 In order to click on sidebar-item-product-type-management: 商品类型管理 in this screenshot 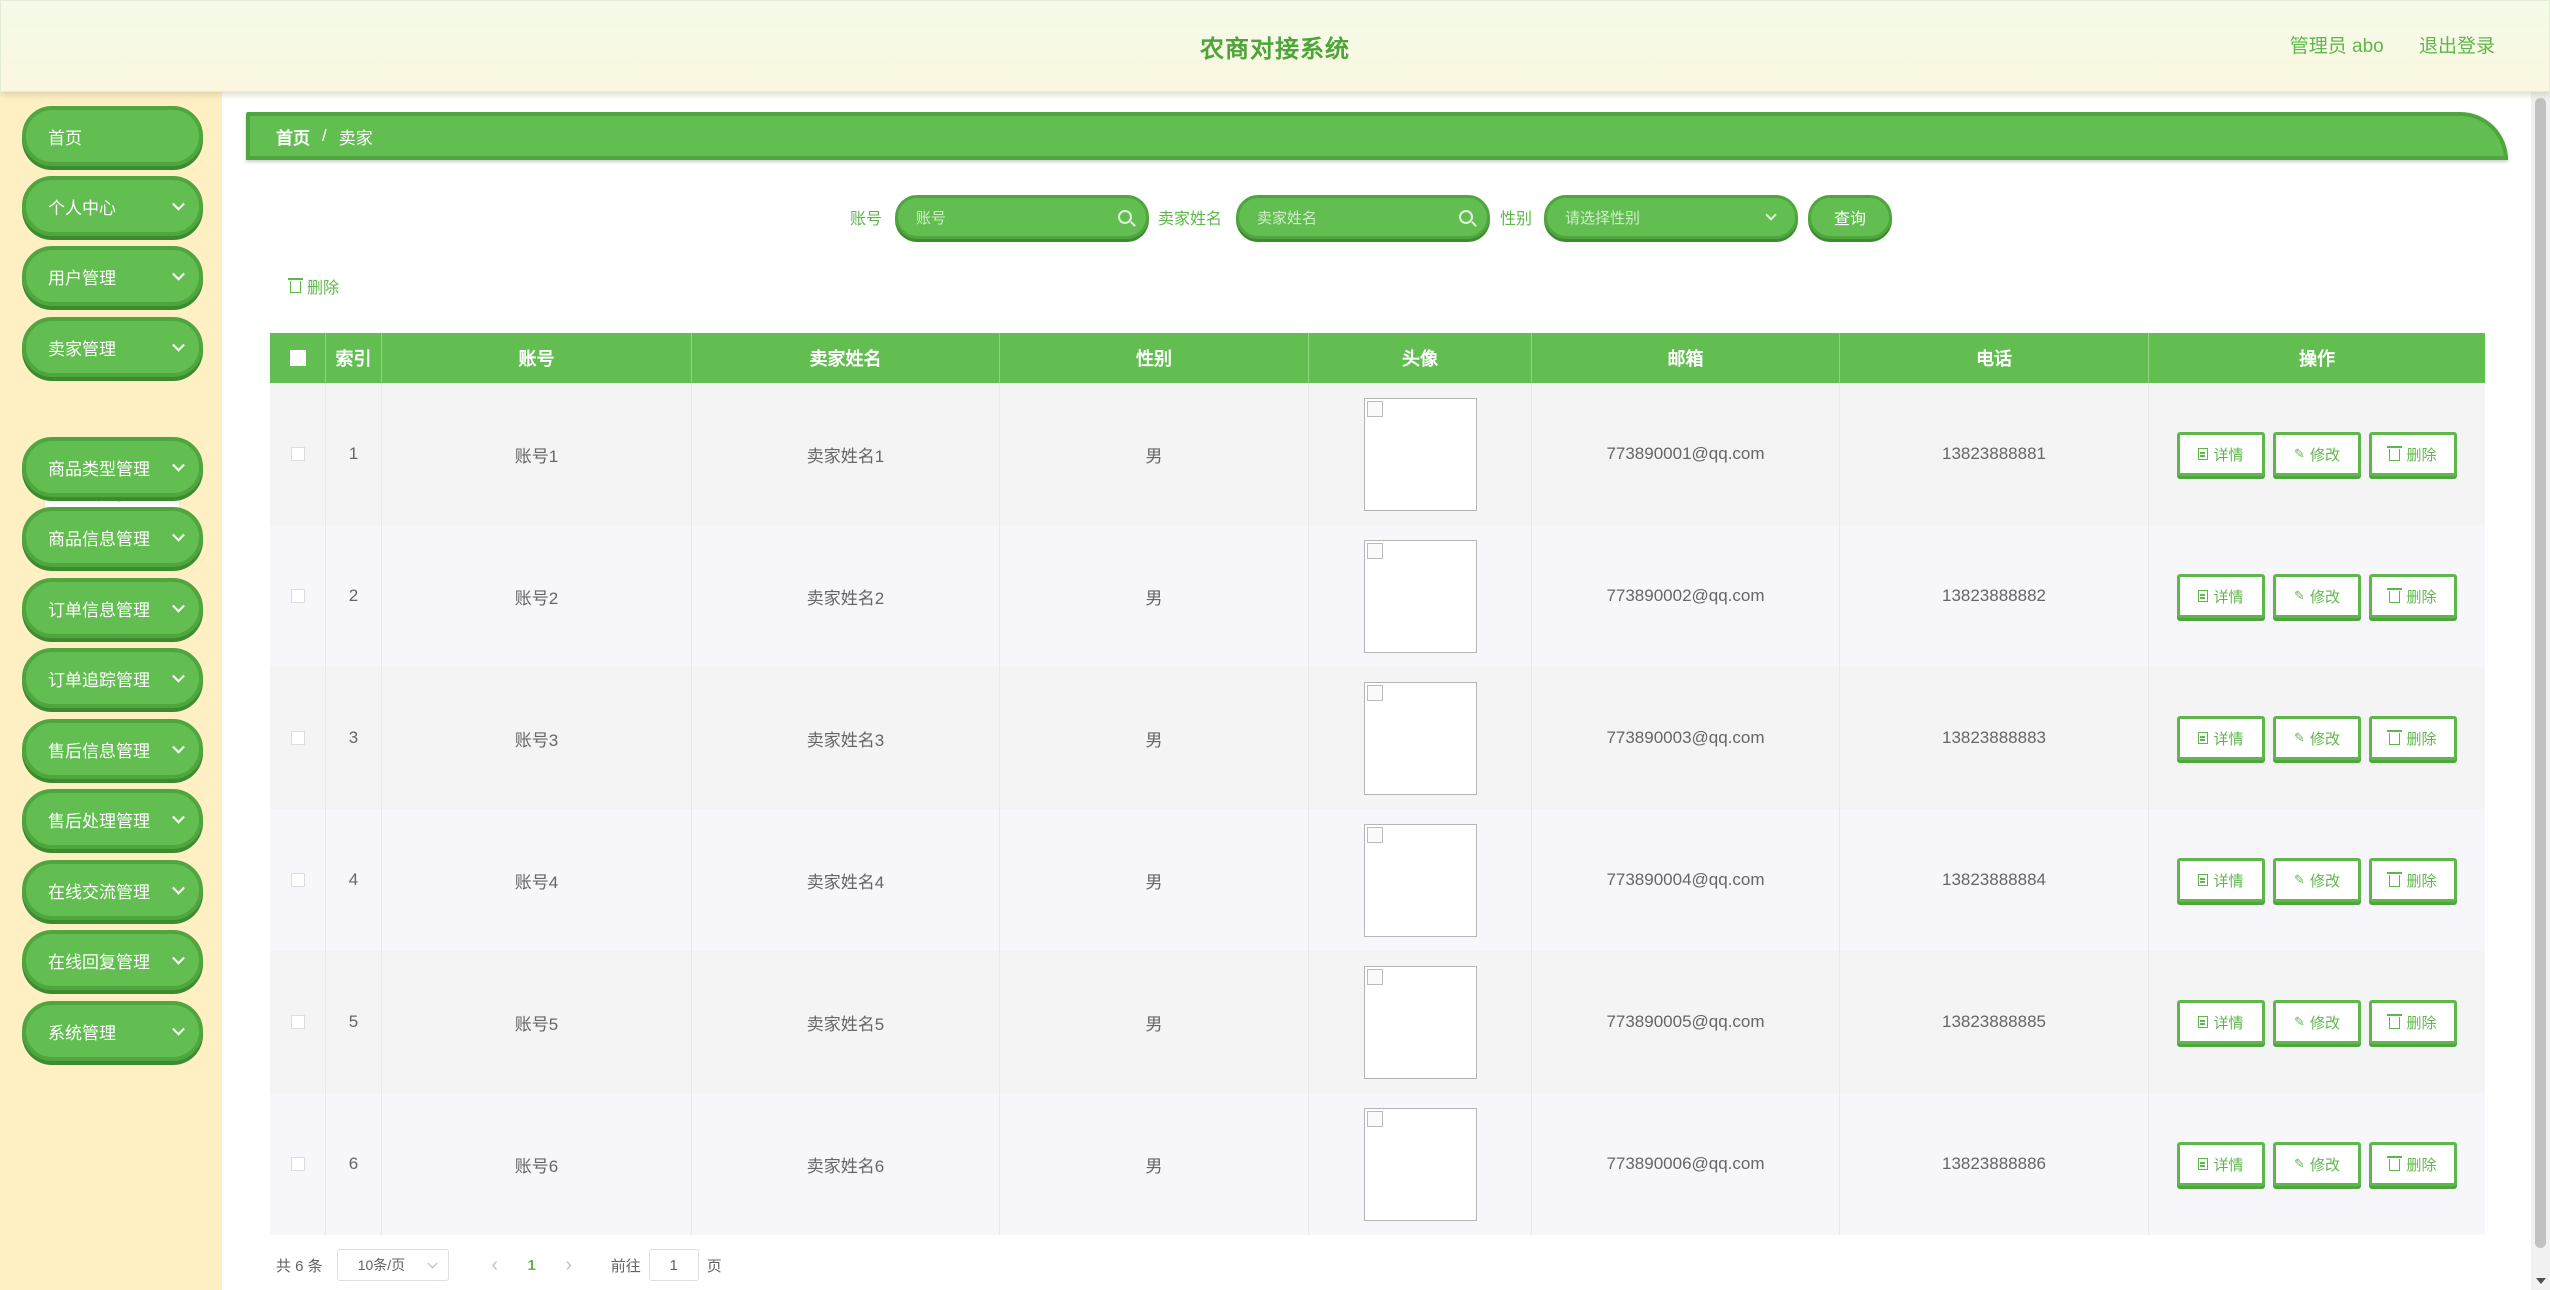, I will do `click(112, 467)`.